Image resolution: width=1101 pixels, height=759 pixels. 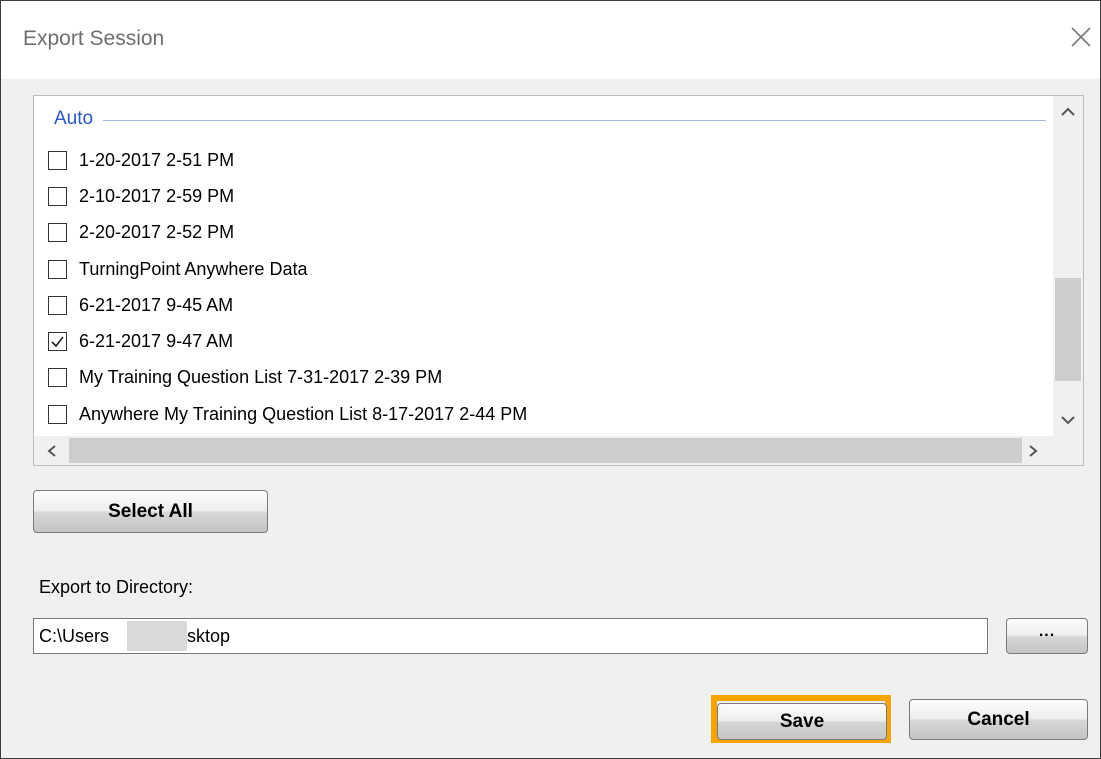 I want to click on scroll-down-arrow-icon, so click(x=1068, y=420).